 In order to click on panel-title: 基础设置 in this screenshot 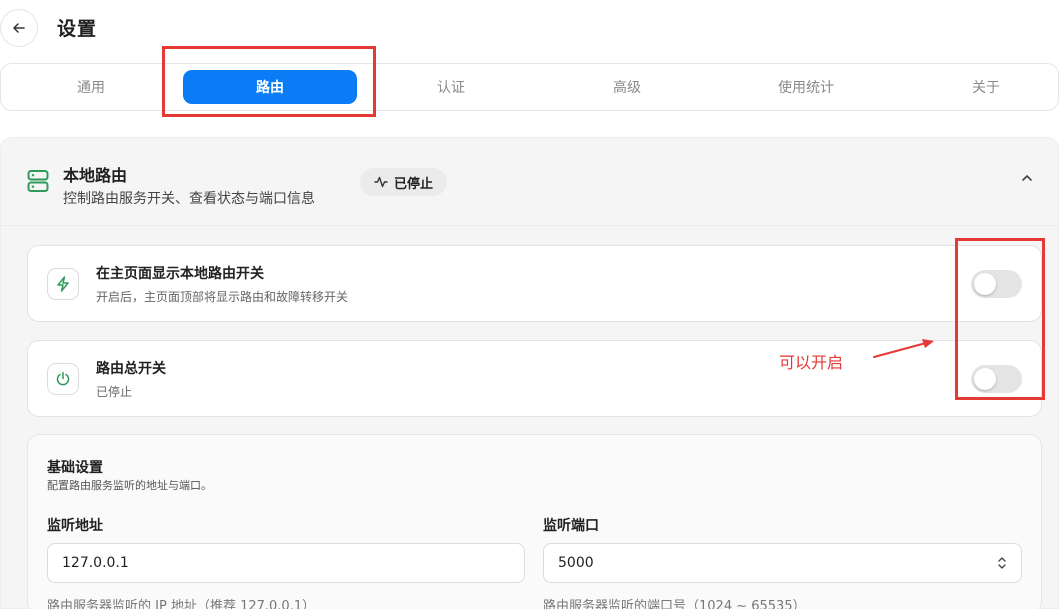, I will do `click(75, 468)`.